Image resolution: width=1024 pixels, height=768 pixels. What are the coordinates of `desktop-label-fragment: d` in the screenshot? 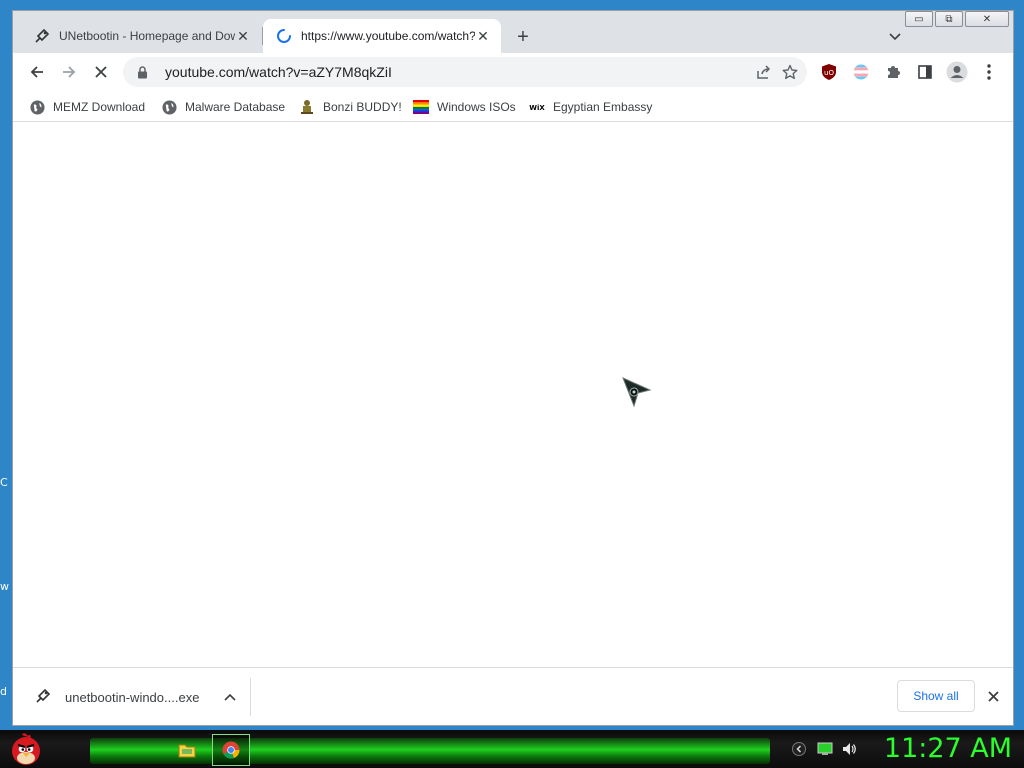 It's located at (3, 691).